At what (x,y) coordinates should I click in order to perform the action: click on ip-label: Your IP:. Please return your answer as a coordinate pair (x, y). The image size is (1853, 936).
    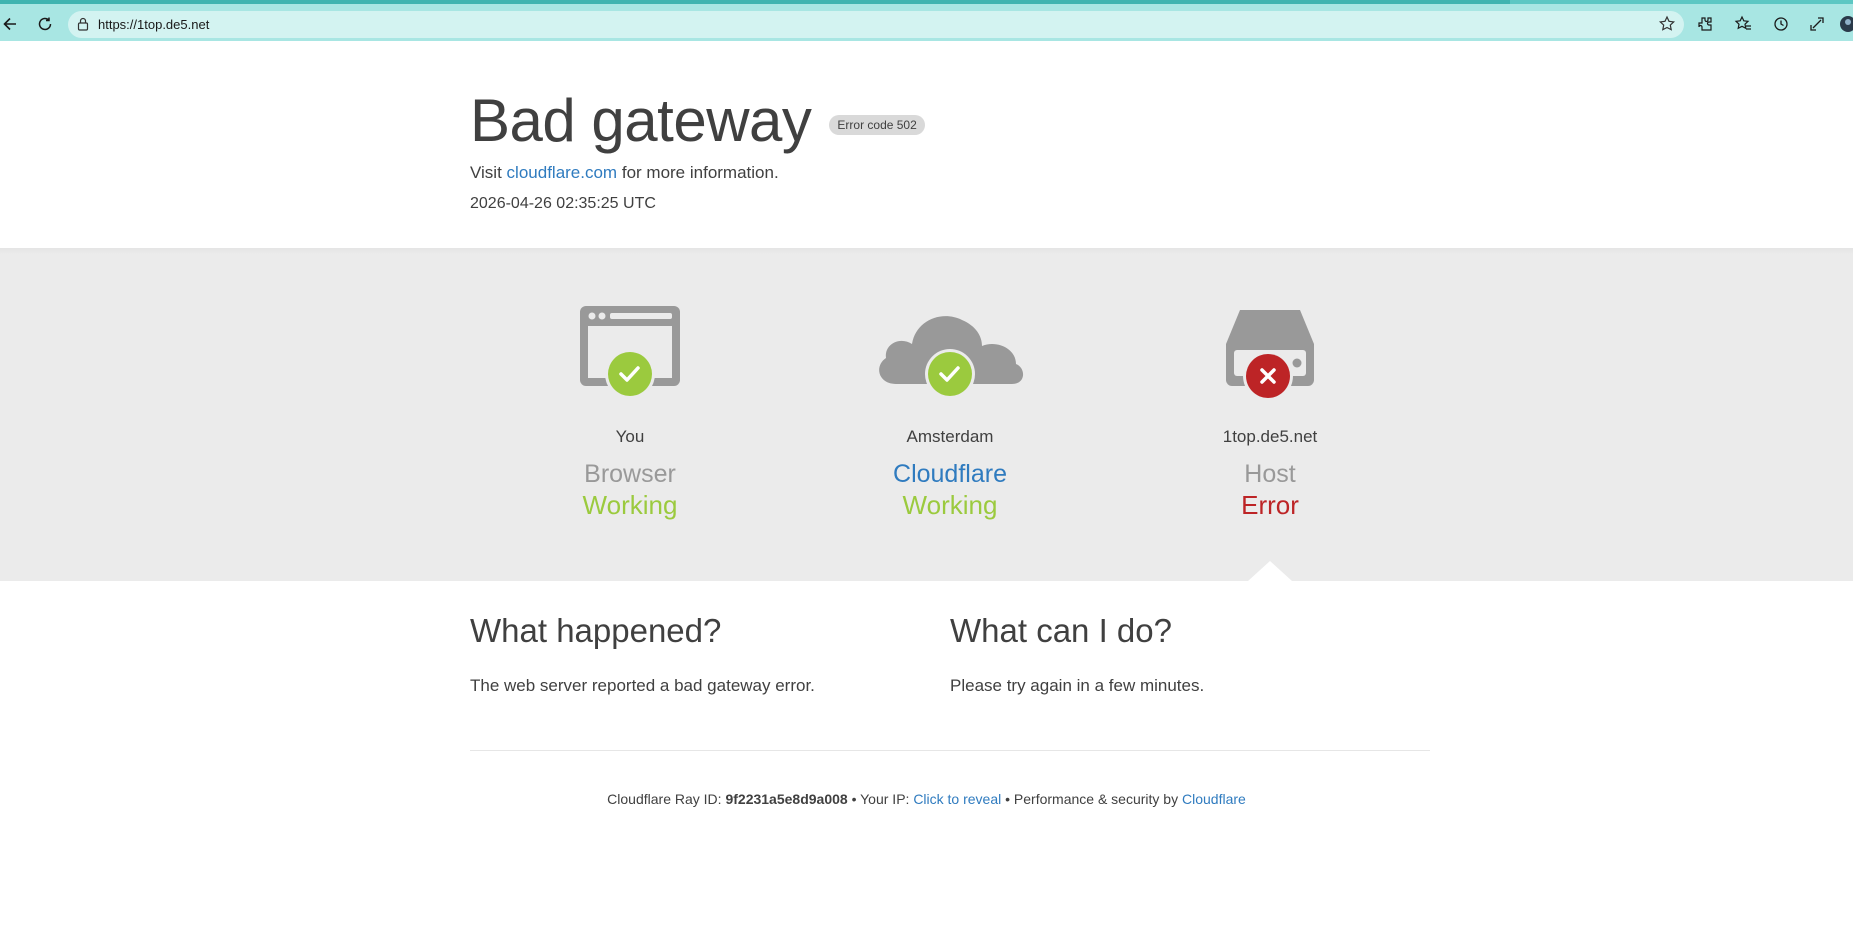
    Looking at the image, I should click on (885, 799).